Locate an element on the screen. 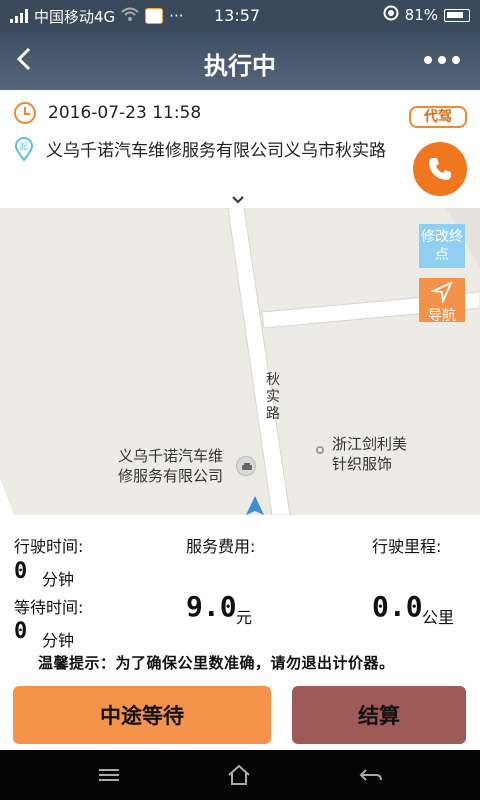 The height and width of the screenshot is (800, 480). battery-percent: 81% is located at coordinates (421, 15).